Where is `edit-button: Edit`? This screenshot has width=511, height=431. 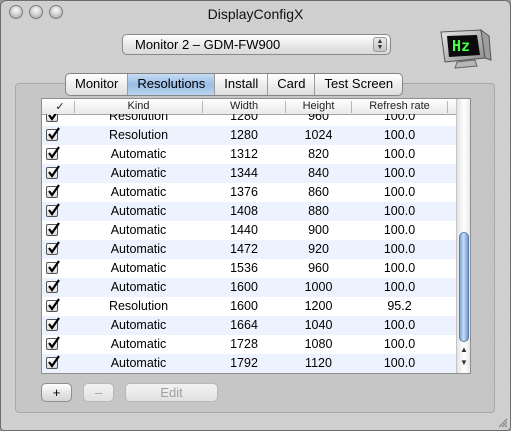 edit-button: Edit is located at coordinates (171, 392).